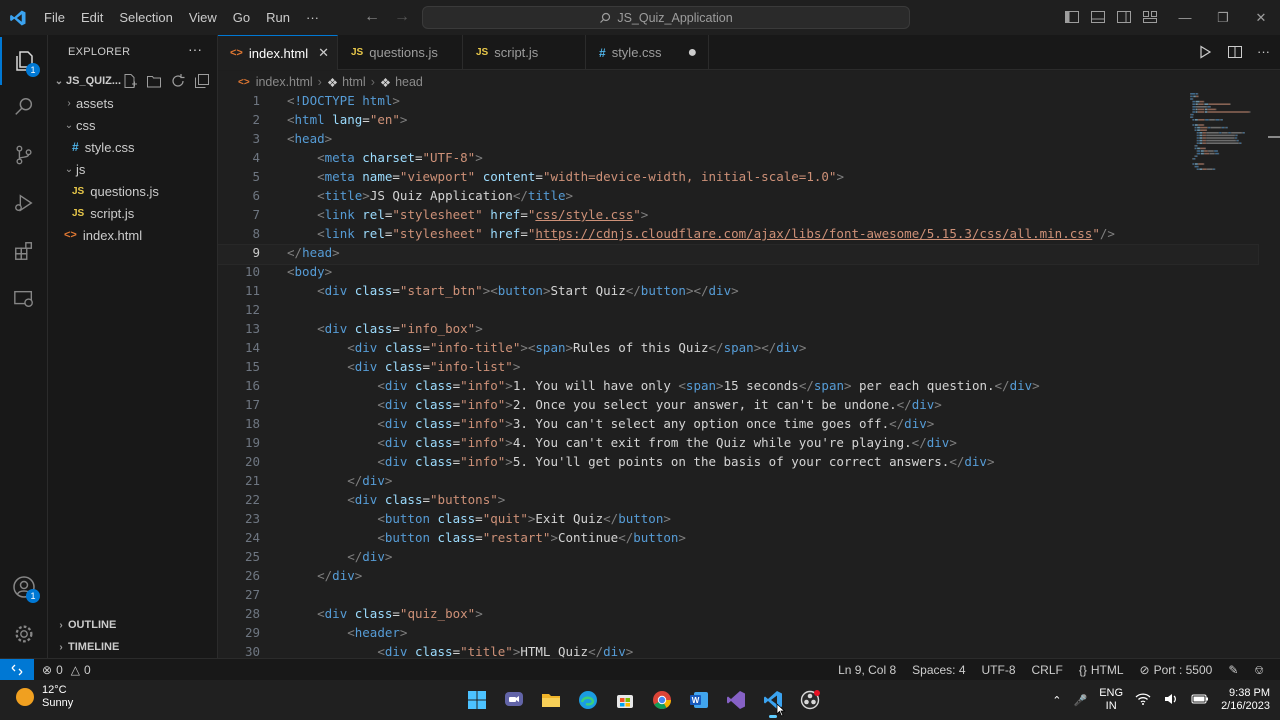  I want to click on feedback-icon: ✎, so click(1233, 670).